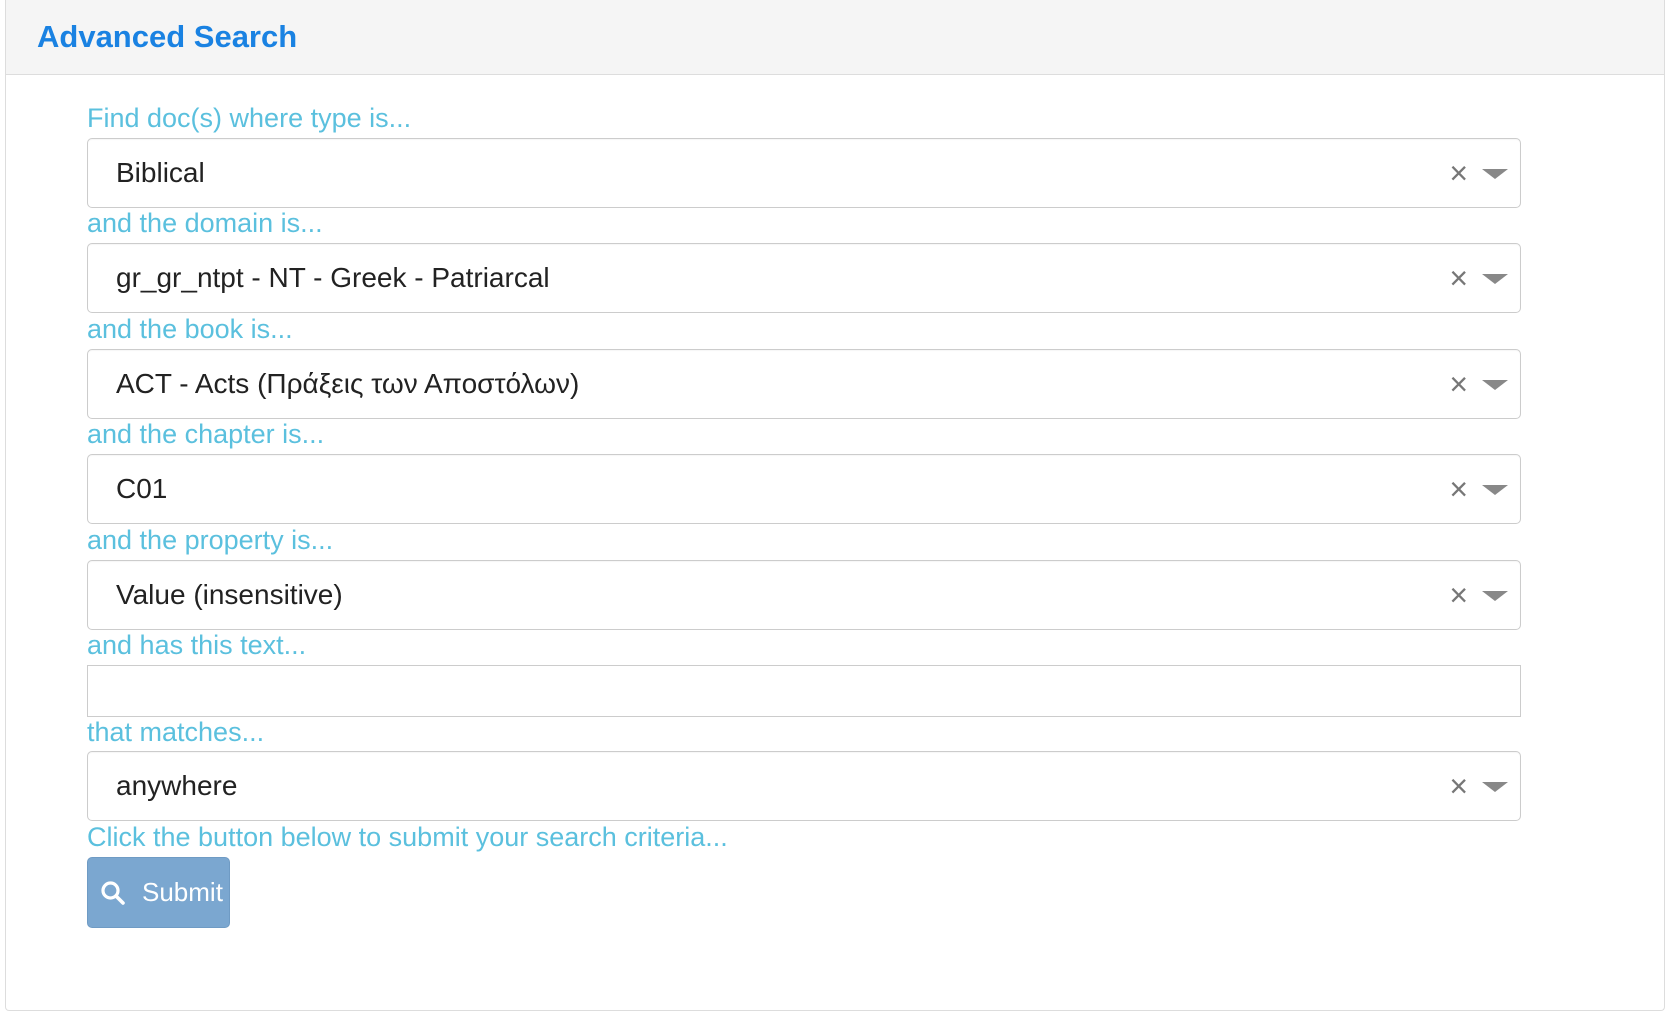  I want to click on submit-button: Submit, so click(158, 892).